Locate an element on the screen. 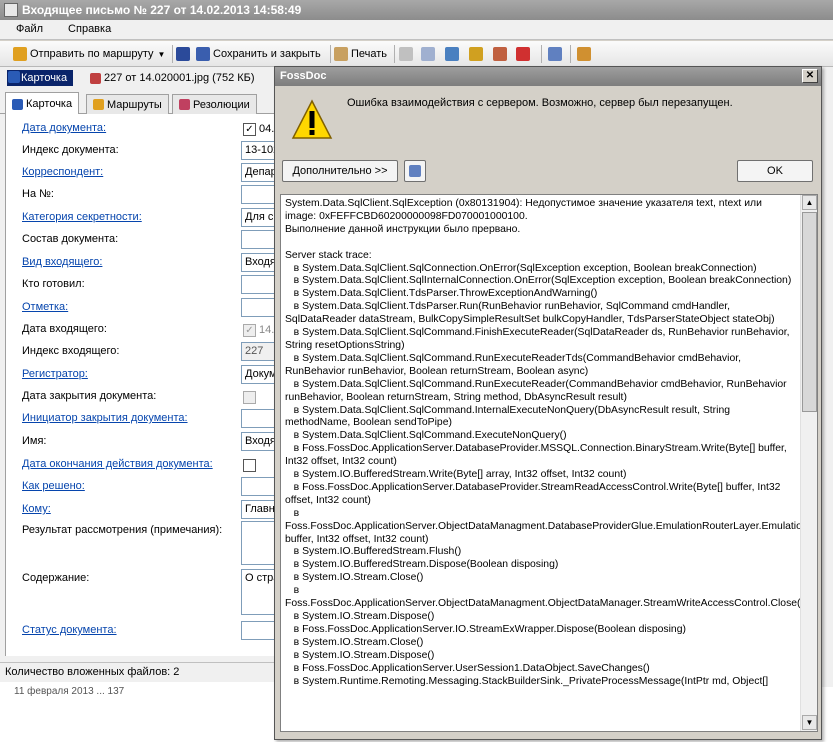 The height and width of the screenshot is (742, 833). edit-tool-button is located at coordinates (407, 54).